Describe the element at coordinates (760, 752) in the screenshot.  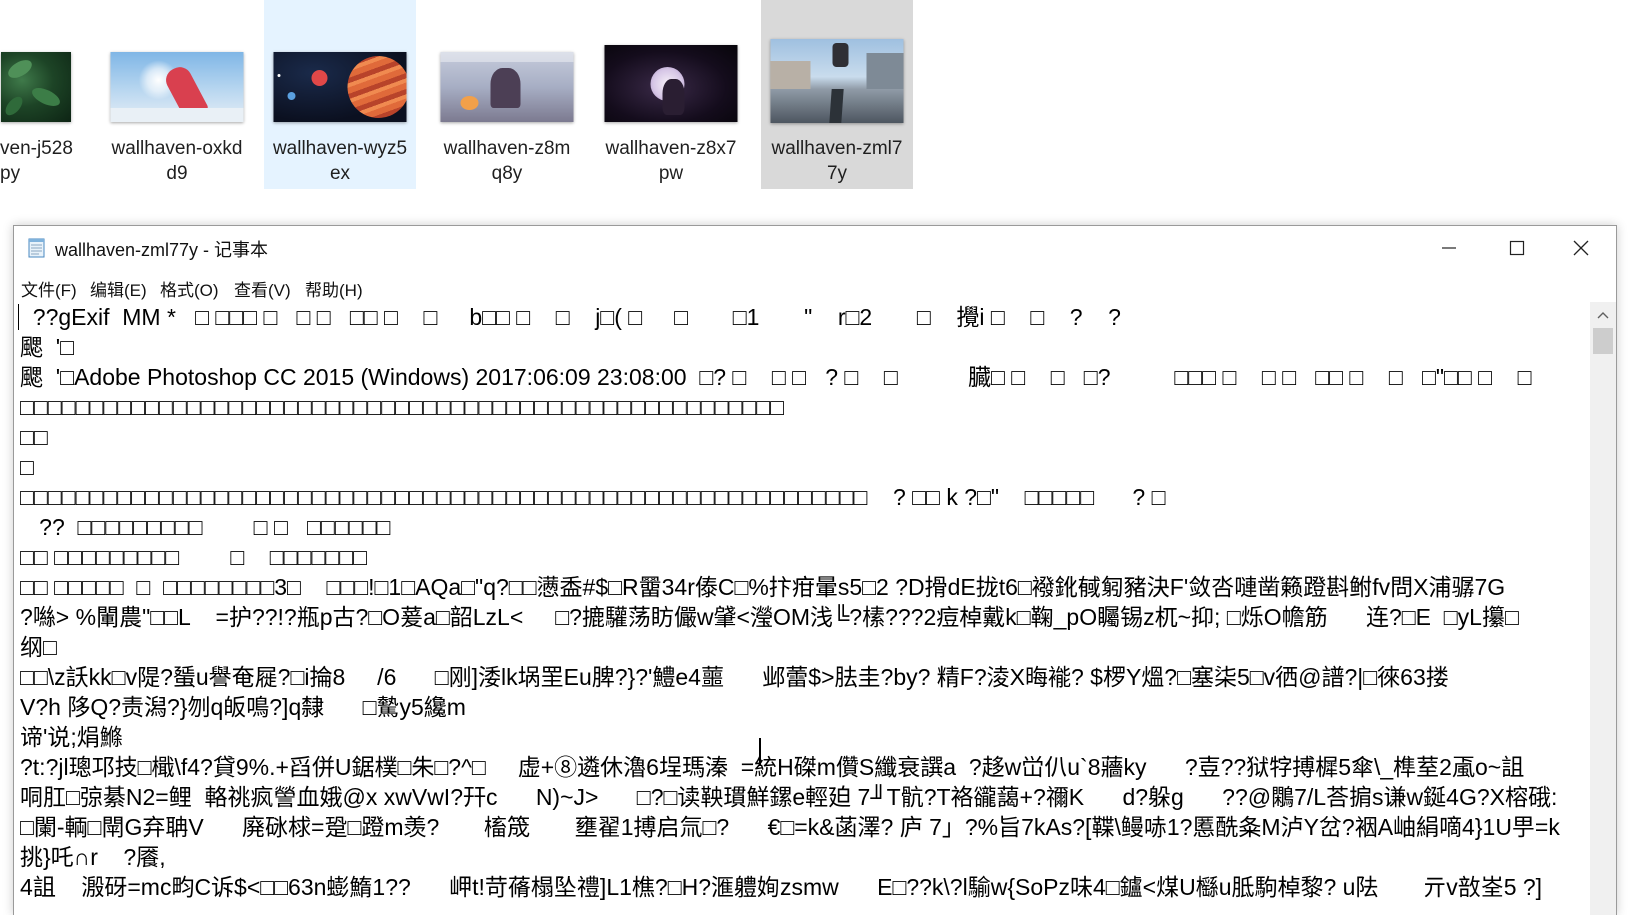
I see `text-cursor` at that location.